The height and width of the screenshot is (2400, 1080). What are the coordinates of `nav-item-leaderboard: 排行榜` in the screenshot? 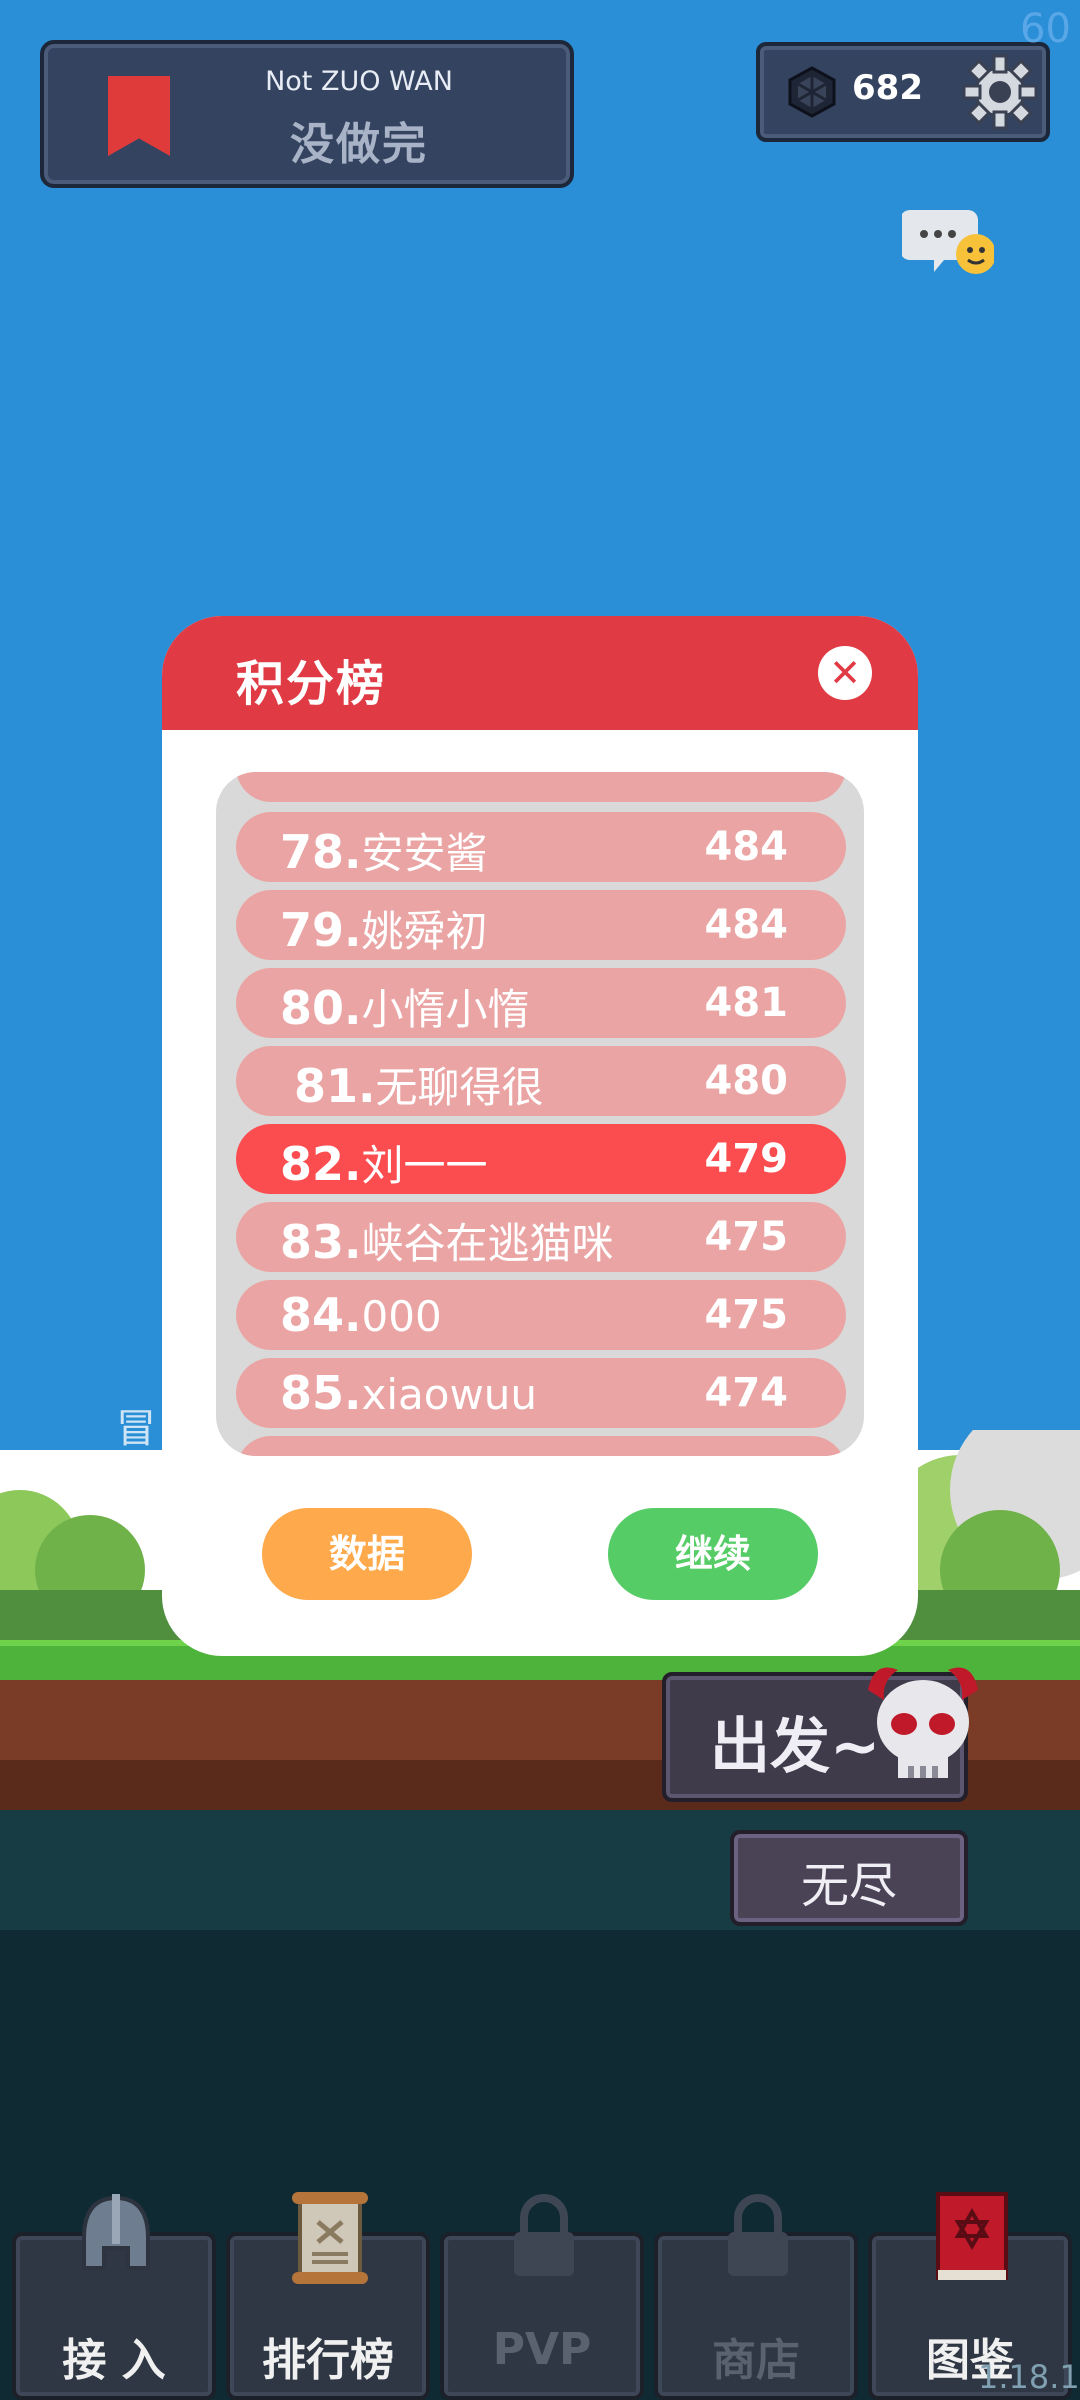 It's located at (328, 2296).